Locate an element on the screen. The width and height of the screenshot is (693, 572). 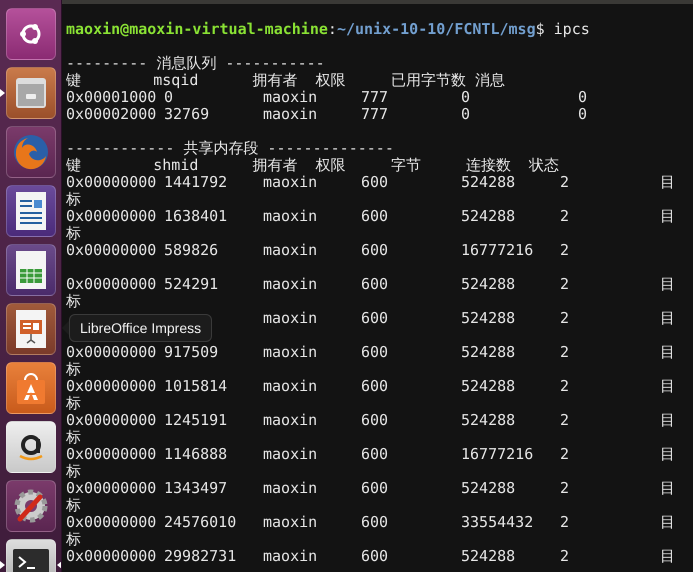
table-cell: 33554432 is located at coordinates (497, 522).